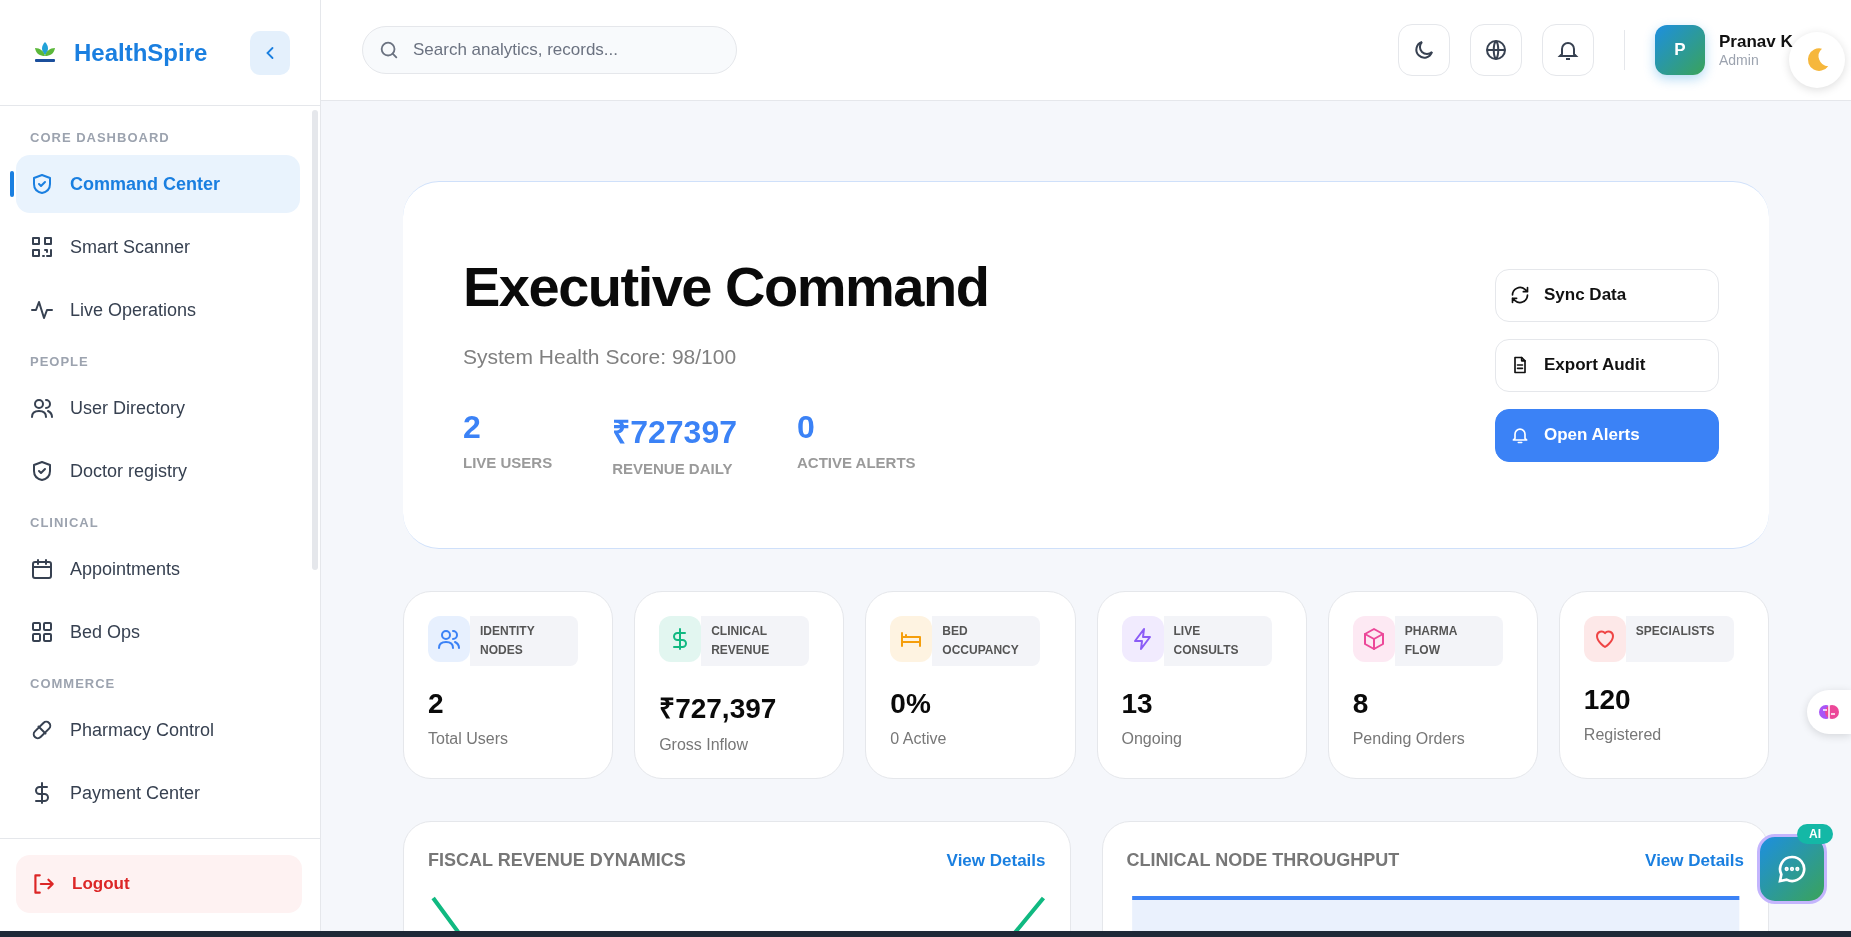 The height and width of the screenshot is (937, 1851). What do you see at coordinates (141, 52) in the screenshot?
I see `brand-name: HealthSpire` at bounding box center [141, 52].